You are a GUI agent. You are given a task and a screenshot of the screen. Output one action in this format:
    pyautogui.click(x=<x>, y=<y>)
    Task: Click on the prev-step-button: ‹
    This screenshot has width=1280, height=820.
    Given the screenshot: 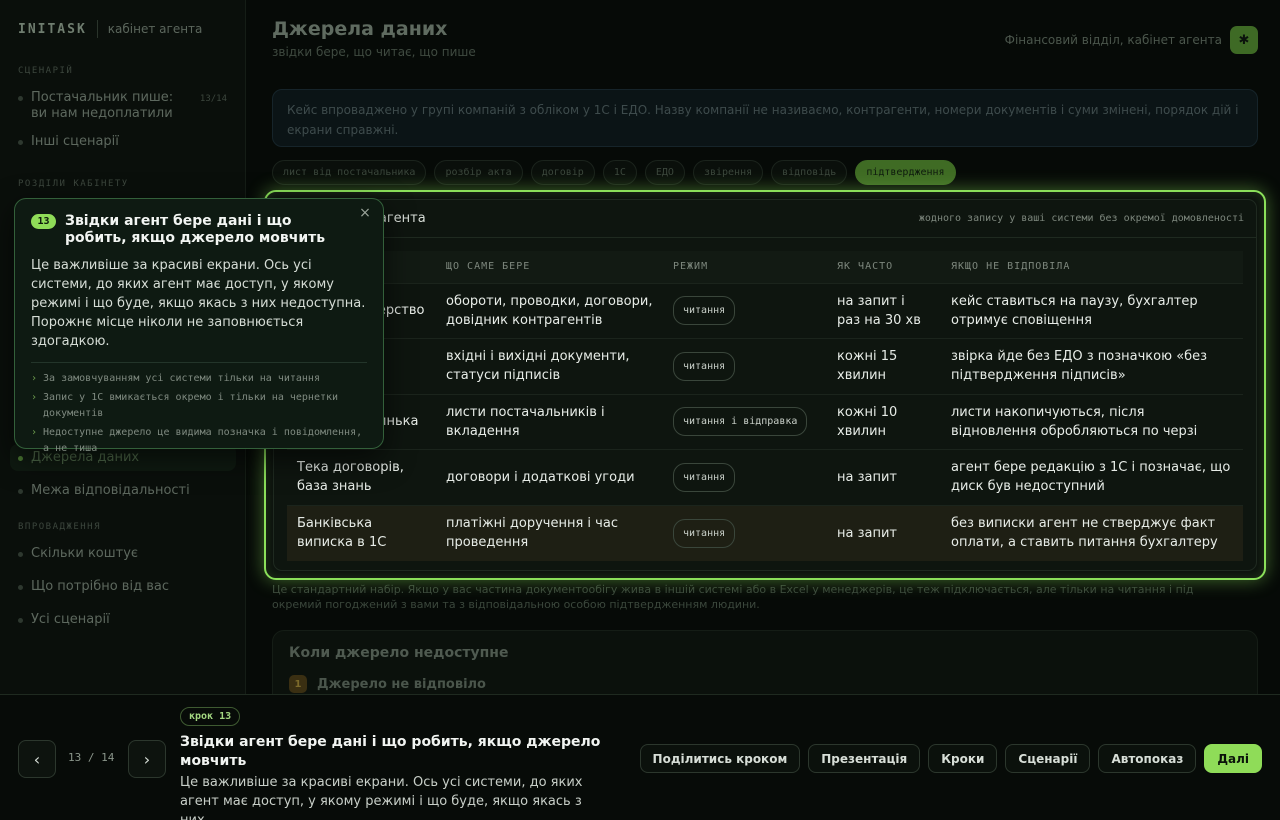 What is the action you would take?
    pyautogui.click(x=37, y=759)
    